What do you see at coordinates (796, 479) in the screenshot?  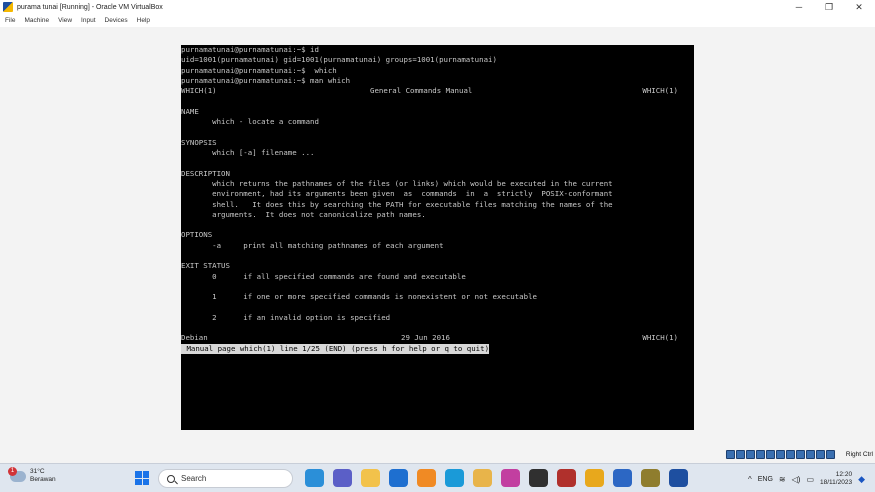 I see `volume-icon: ◁)` at bounding box center [796, 479].